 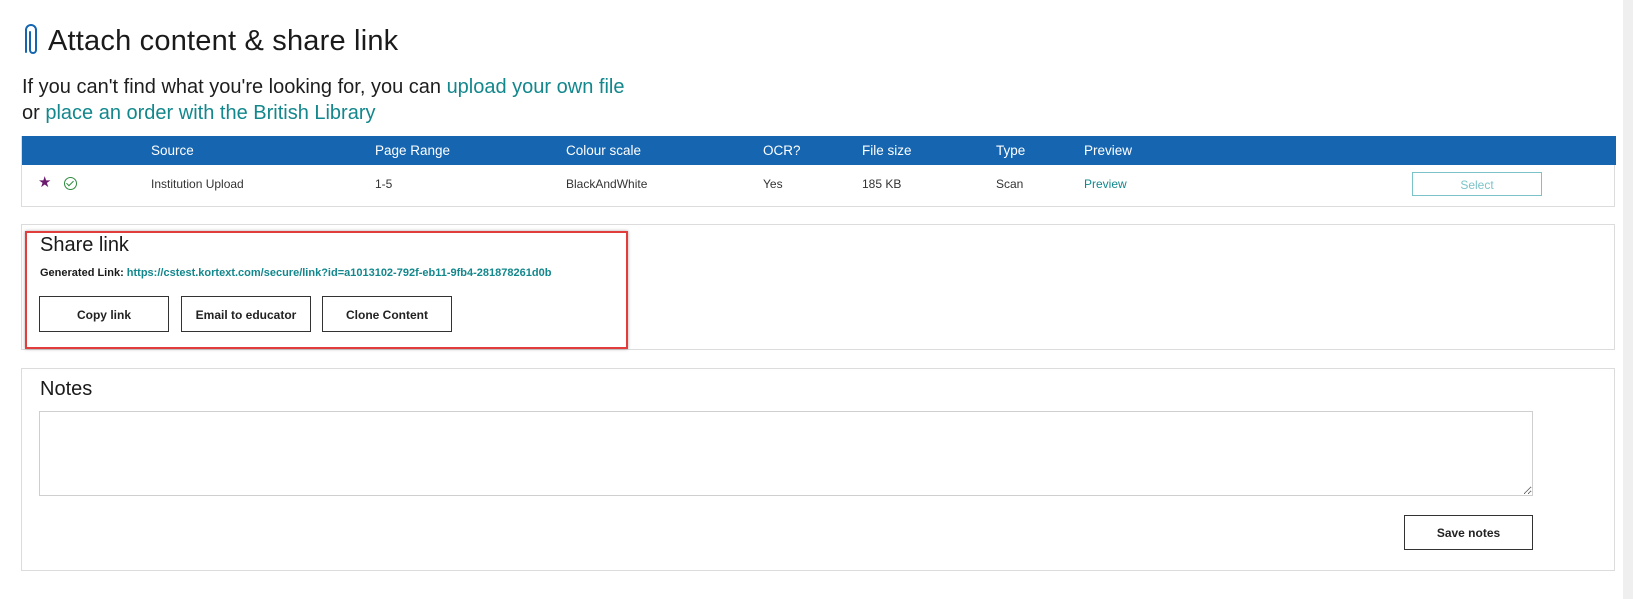 What do you see at coordinates (387, 314) in the screenshot?
I see `clone-content-button: Clone Content` at bounding box center [387, 314].